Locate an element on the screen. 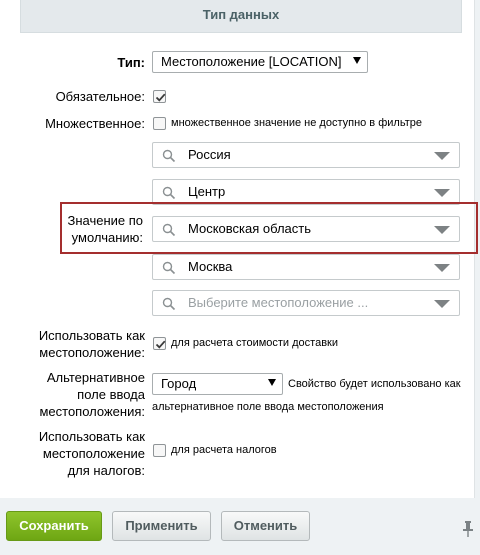 Image resolution: width=480 pixels, height=555 pixels. alt-field-label-line3: местоположения: is located at coordinates (92, 411).